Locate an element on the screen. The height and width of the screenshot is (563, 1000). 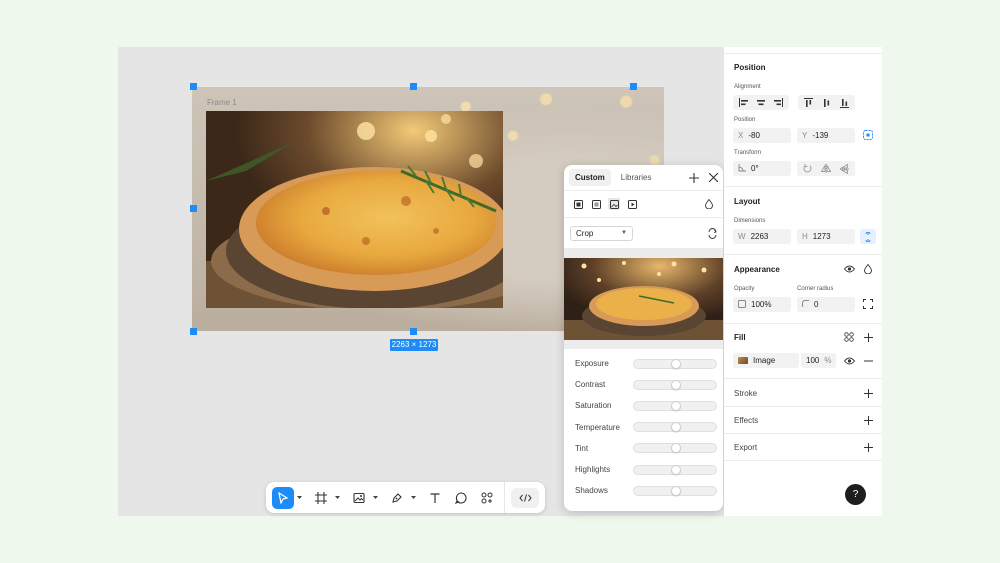
code-icon is located at coordinates (525, 497).